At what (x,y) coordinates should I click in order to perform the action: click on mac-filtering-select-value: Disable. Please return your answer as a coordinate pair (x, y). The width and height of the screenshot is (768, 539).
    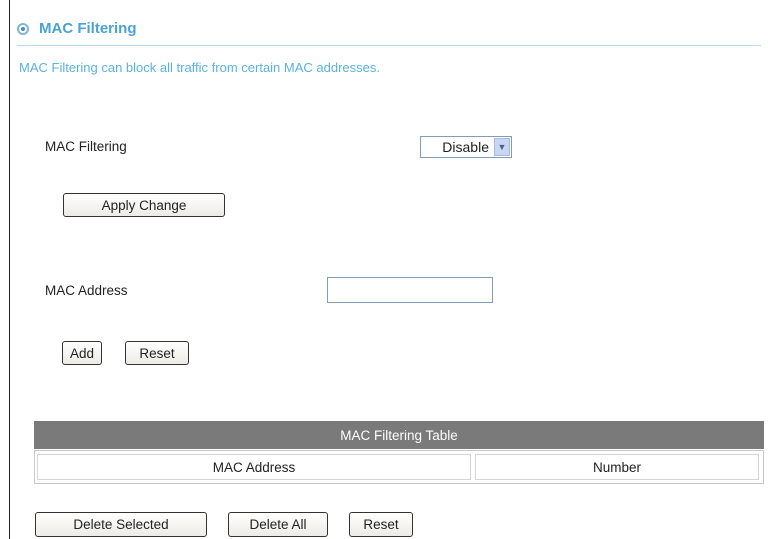
    Looking at the image, I should click on (465, 147).